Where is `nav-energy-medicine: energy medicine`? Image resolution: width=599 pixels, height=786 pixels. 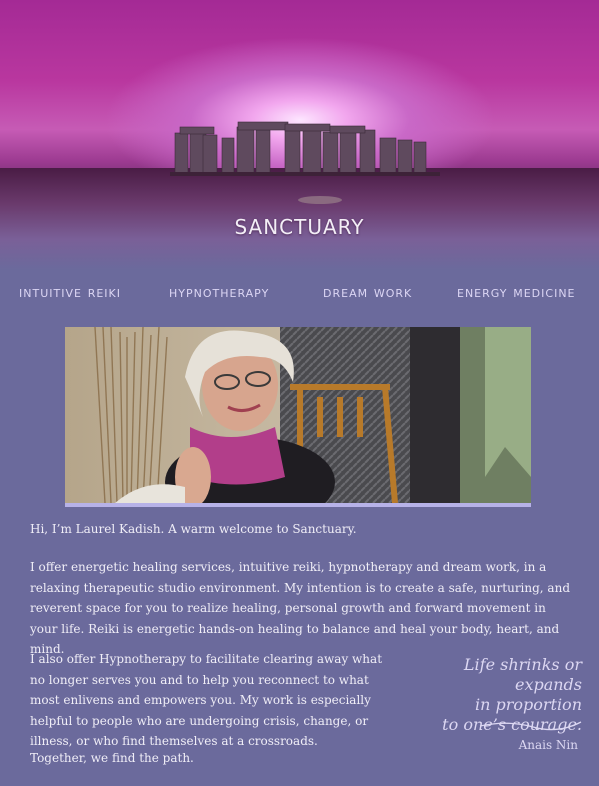 nav-energy-medicine: energy medicine is located at coordinates (516, 292).